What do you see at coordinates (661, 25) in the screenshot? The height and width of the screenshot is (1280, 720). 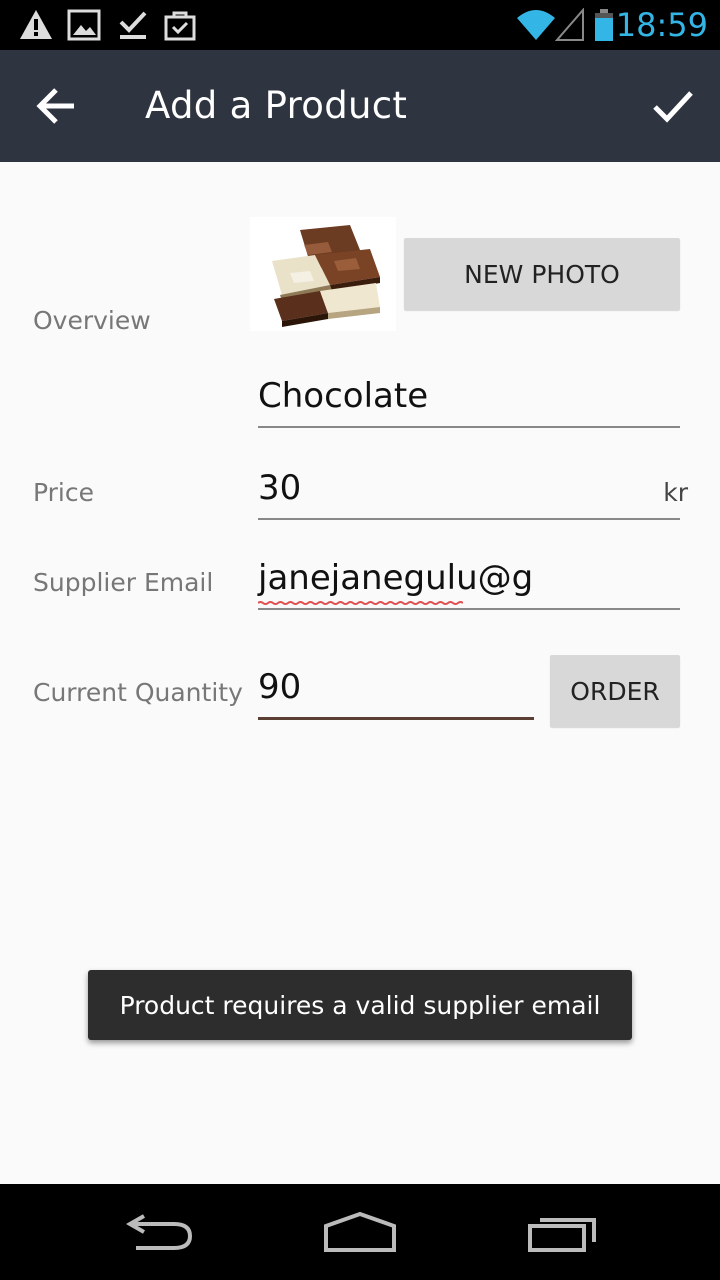 I see `clock: 18:59` at bounding box center [661, 25].